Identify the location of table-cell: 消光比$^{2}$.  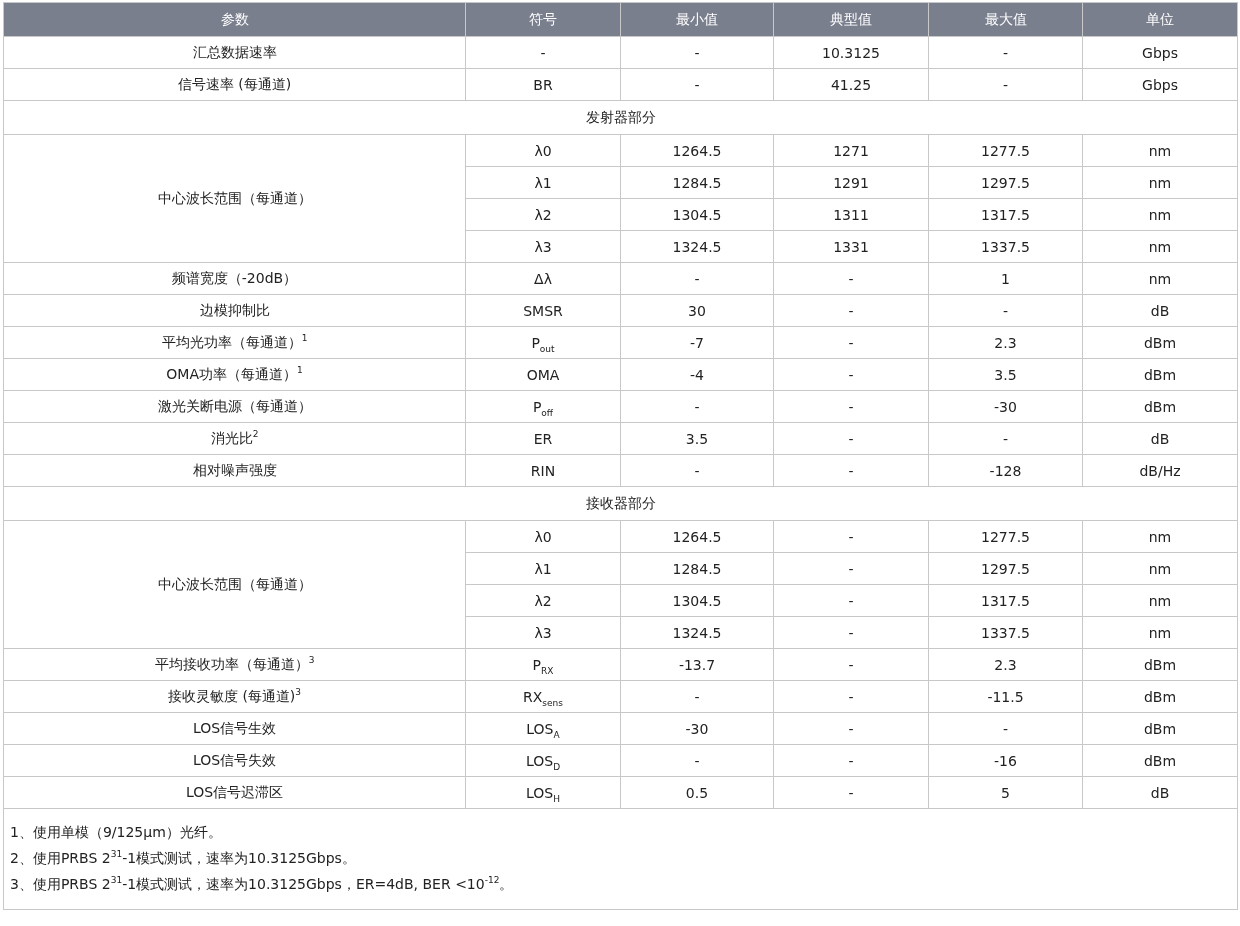
(234, 438).